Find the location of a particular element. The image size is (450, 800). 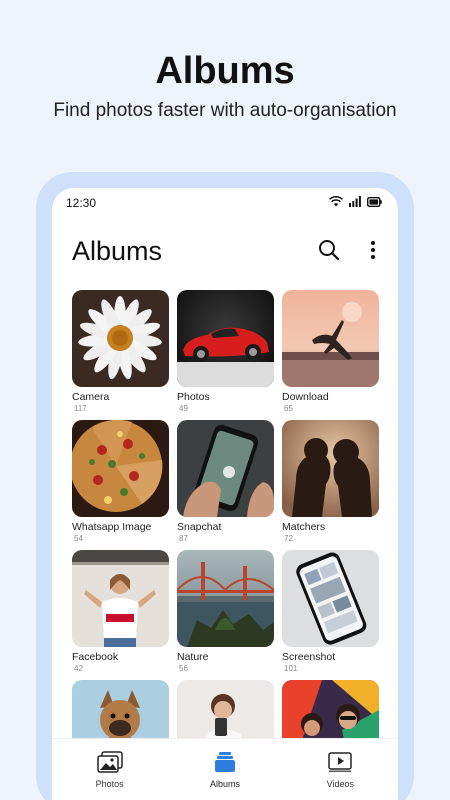

search-button is located at coordinates (329, 252).